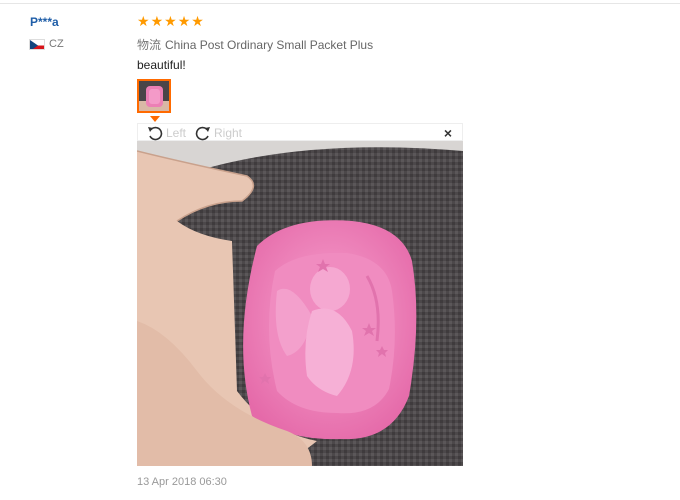  What do you see at coordinates (161, 65) in the screenshot?
I see `feedback-text: beautiful!` at bounding box center [161, 65].